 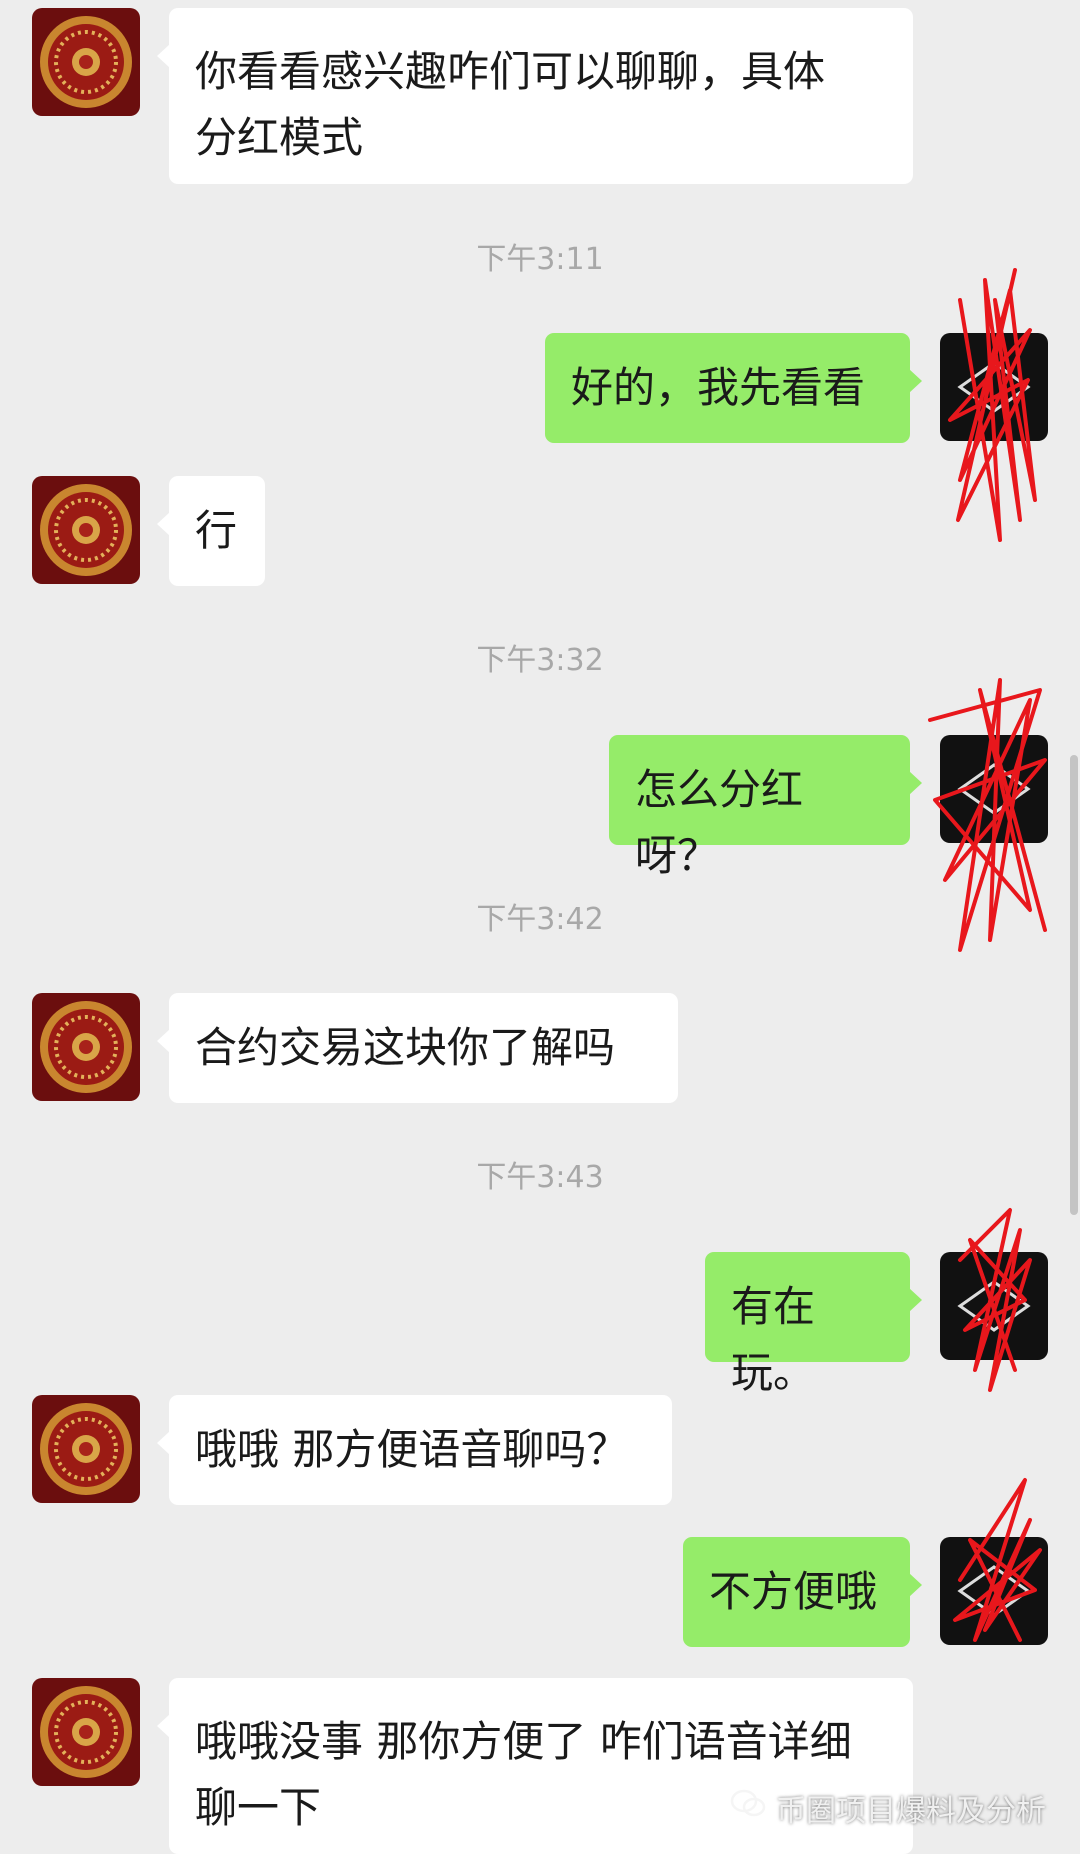 I want to click on outgoing-message-bubble: 好的，我先看看, so click(x=733, y=388).